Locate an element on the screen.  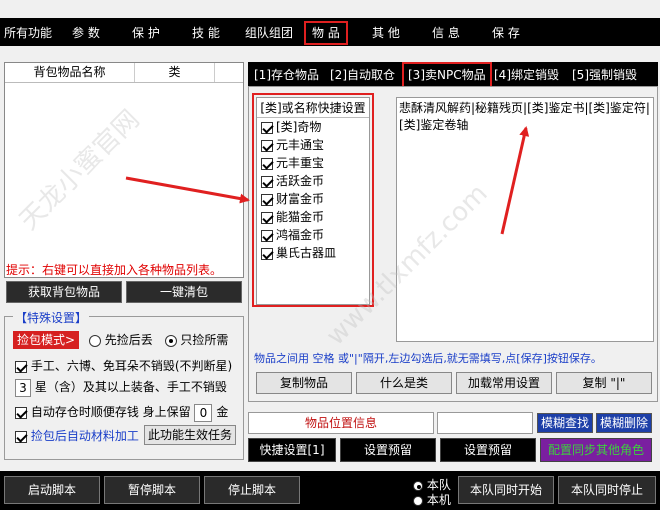
stop-script-button: 停止脚本 is located at coordinates (252, 490).